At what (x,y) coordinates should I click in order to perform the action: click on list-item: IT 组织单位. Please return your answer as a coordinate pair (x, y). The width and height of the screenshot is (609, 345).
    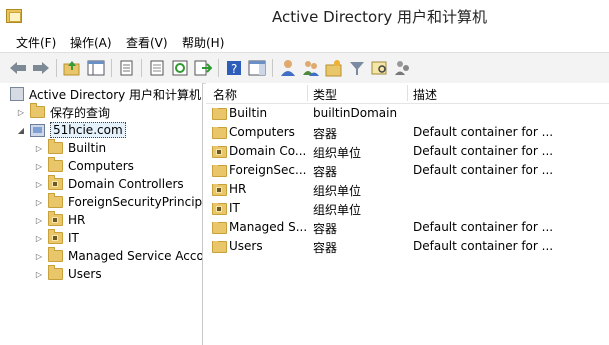
    Looking at the image, I should click on (407, 208).